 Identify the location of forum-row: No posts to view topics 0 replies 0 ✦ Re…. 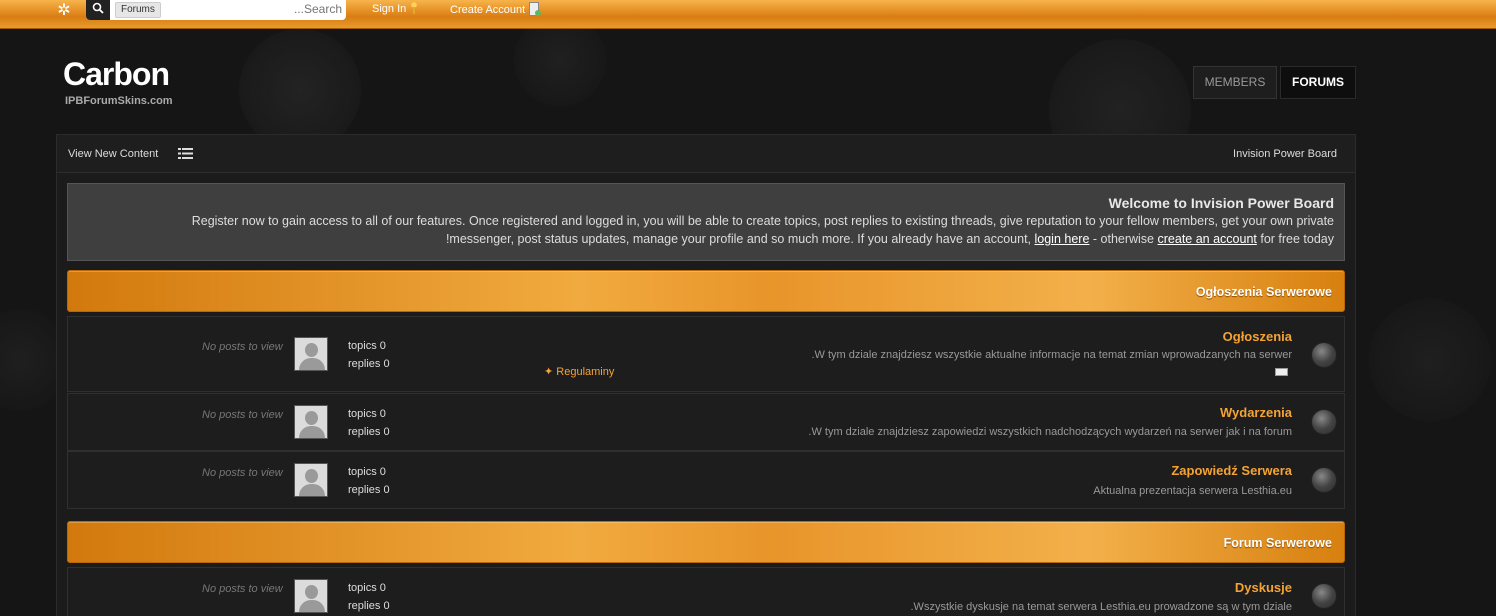
(706, 354).